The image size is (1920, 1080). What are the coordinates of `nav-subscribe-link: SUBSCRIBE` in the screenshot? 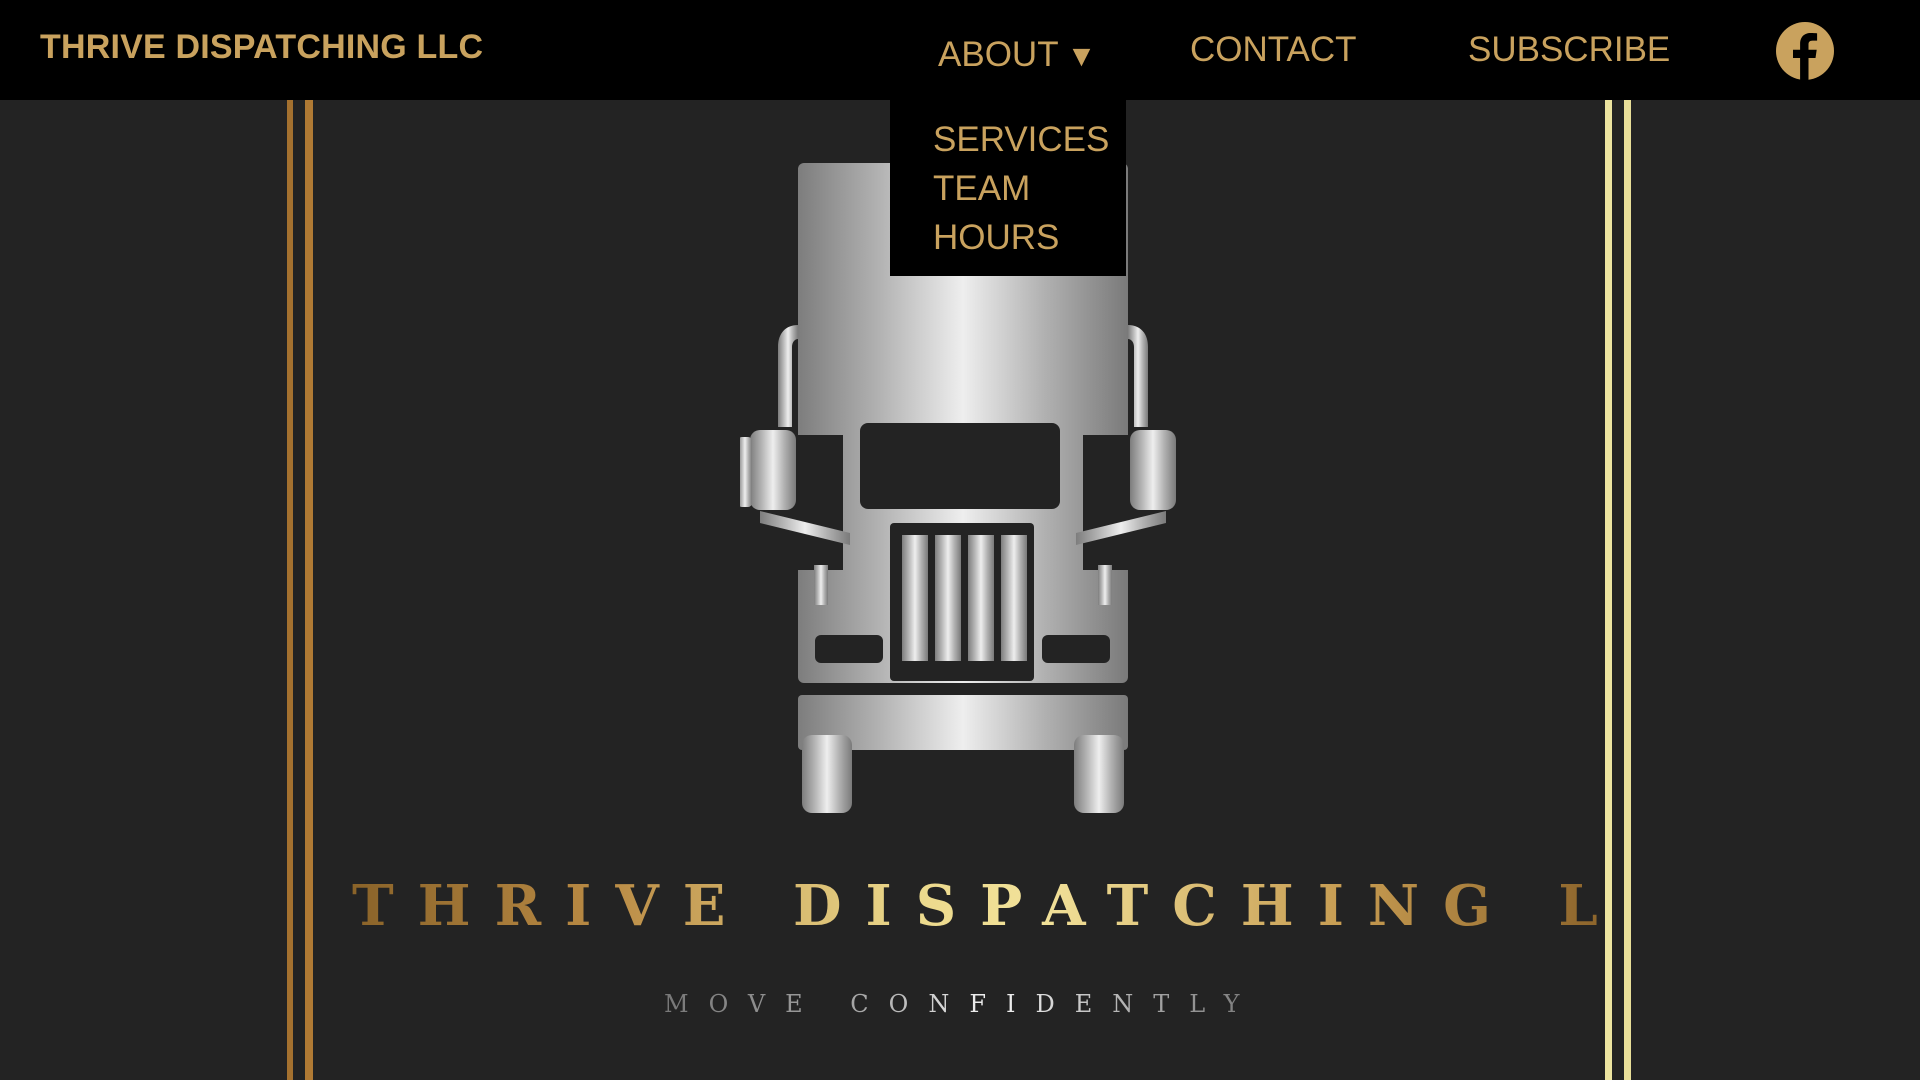 It's located at (1569, 50).